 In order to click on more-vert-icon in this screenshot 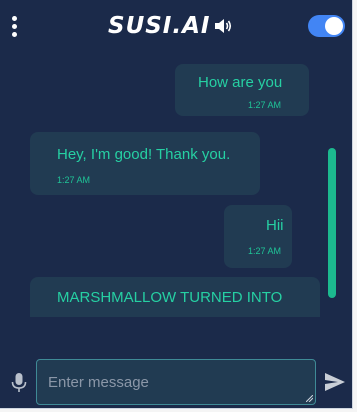, I will do `click(14, 18)`.